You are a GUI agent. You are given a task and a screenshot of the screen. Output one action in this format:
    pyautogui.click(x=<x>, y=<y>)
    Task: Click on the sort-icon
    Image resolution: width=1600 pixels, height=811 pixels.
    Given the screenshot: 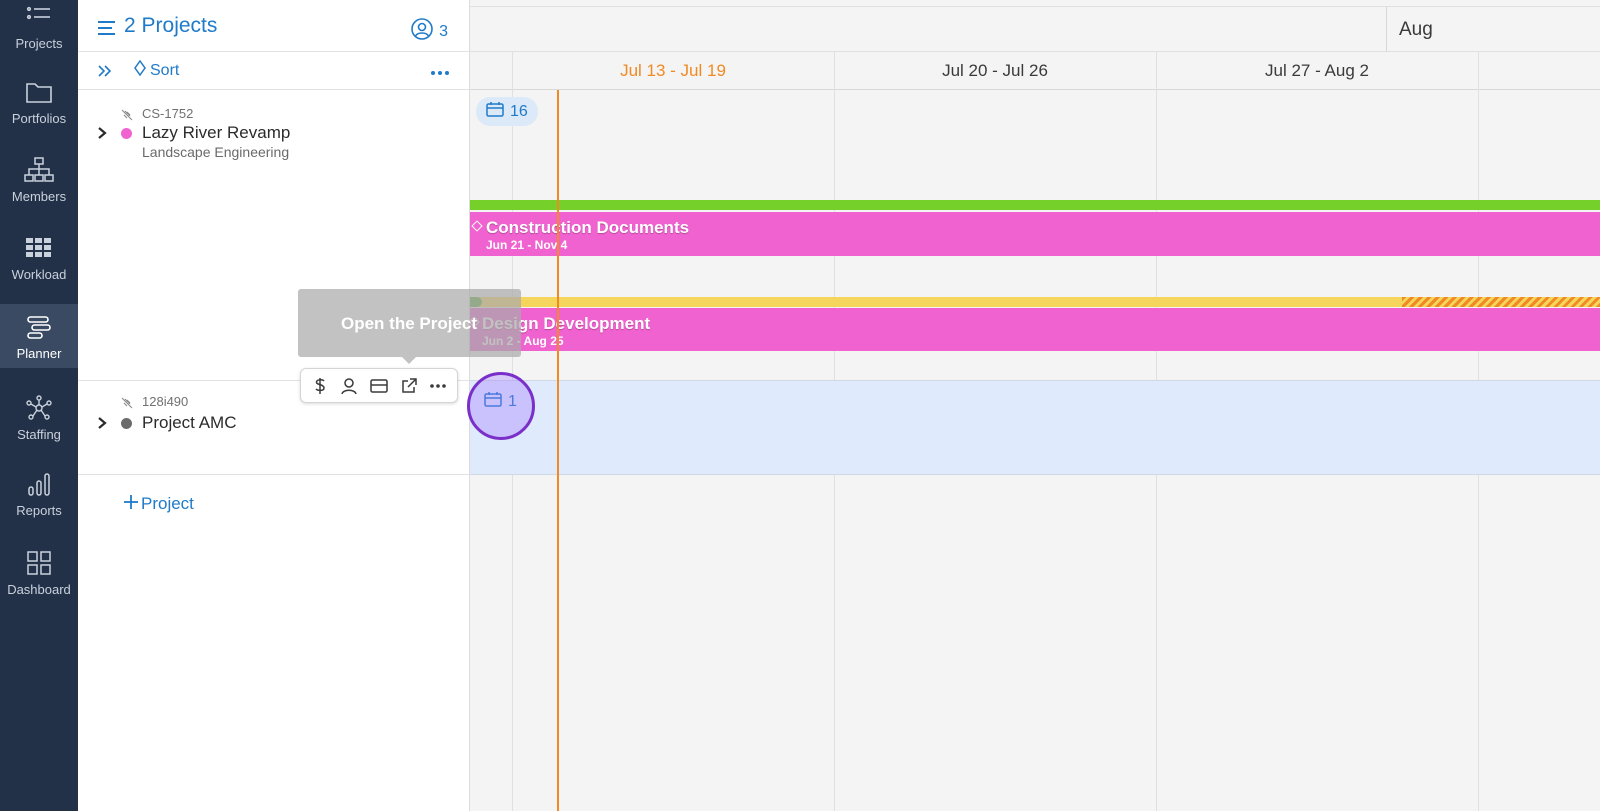 What is the action you would take?
    pyautogui.click(x=140, y=70)
    